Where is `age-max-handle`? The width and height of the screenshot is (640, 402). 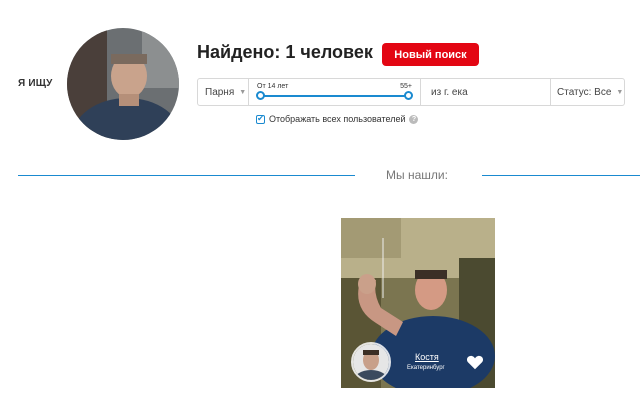
age-max-handle is located at coordinates (408, 95).